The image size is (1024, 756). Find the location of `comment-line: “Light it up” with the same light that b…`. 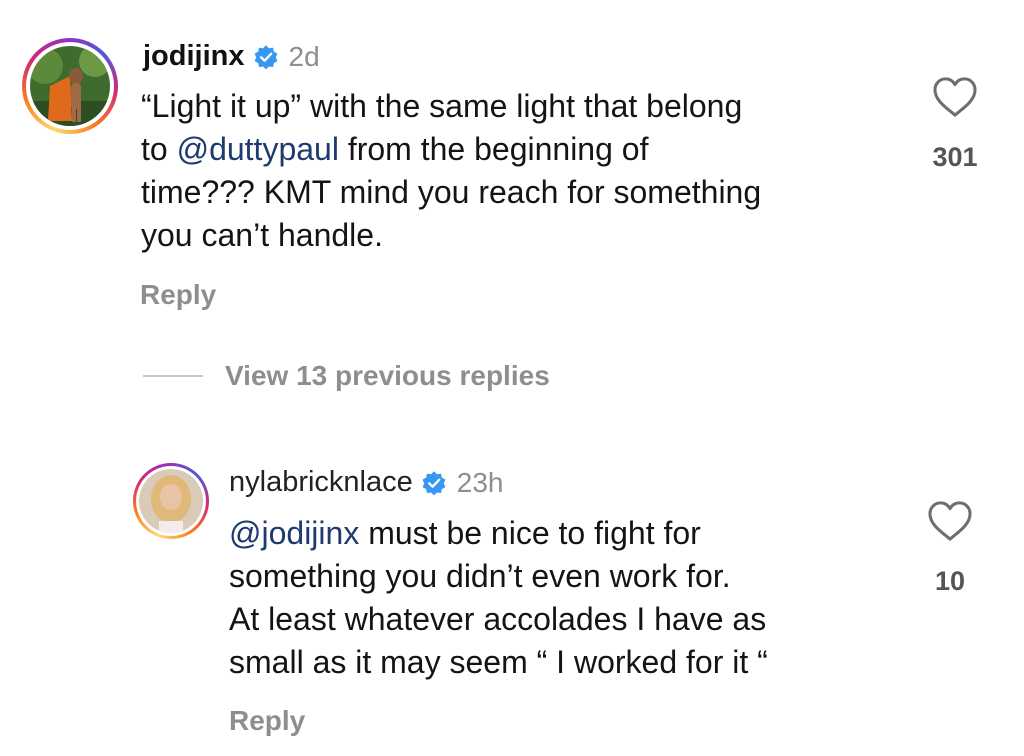

comment-line: “Light it up” with the same light that b… is located at coordinates (442, 106).